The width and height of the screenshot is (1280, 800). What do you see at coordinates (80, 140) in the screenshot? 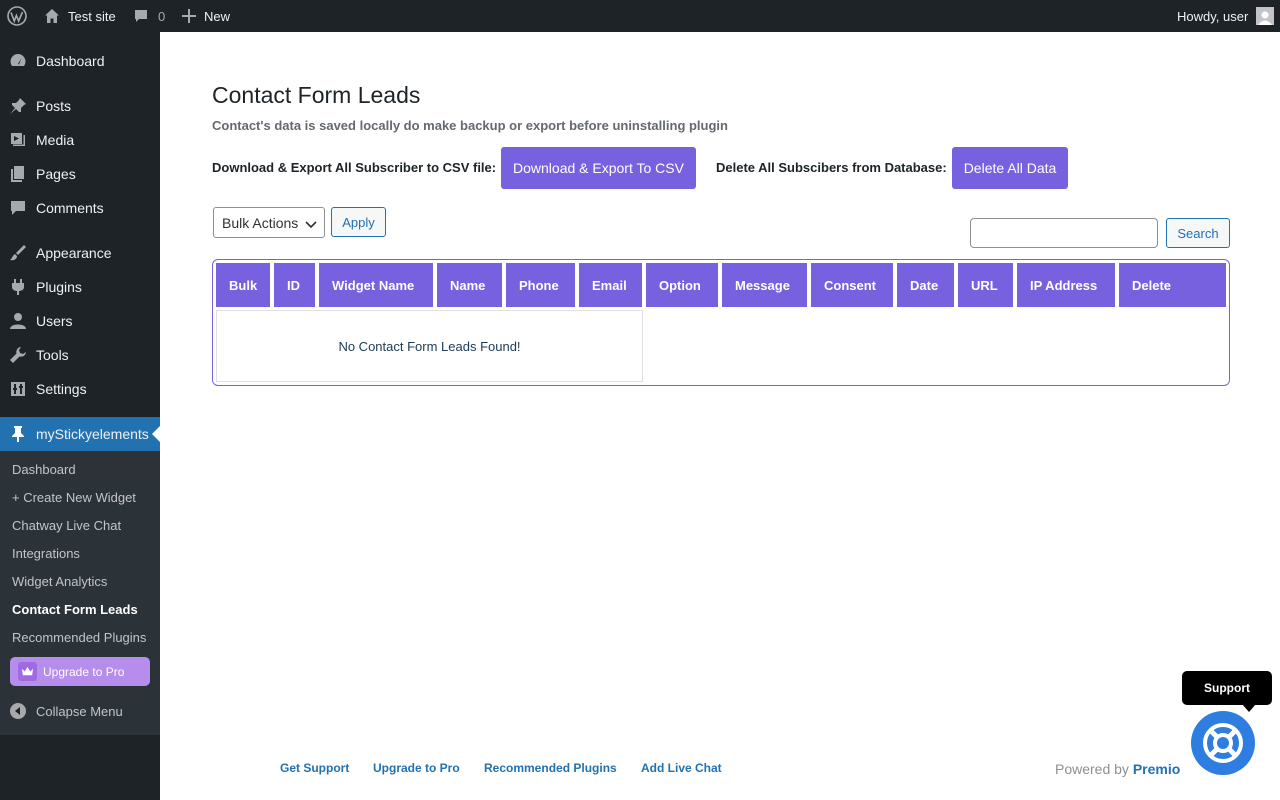
I see `sidebar-item-media: Media` at bounding box center [80, 140].